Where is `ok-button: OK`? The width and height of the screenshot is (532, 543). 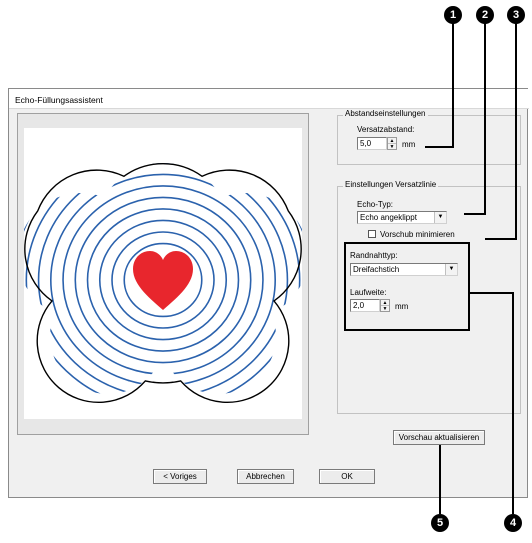
ok-button: OK is located at coordinates (347, 476).